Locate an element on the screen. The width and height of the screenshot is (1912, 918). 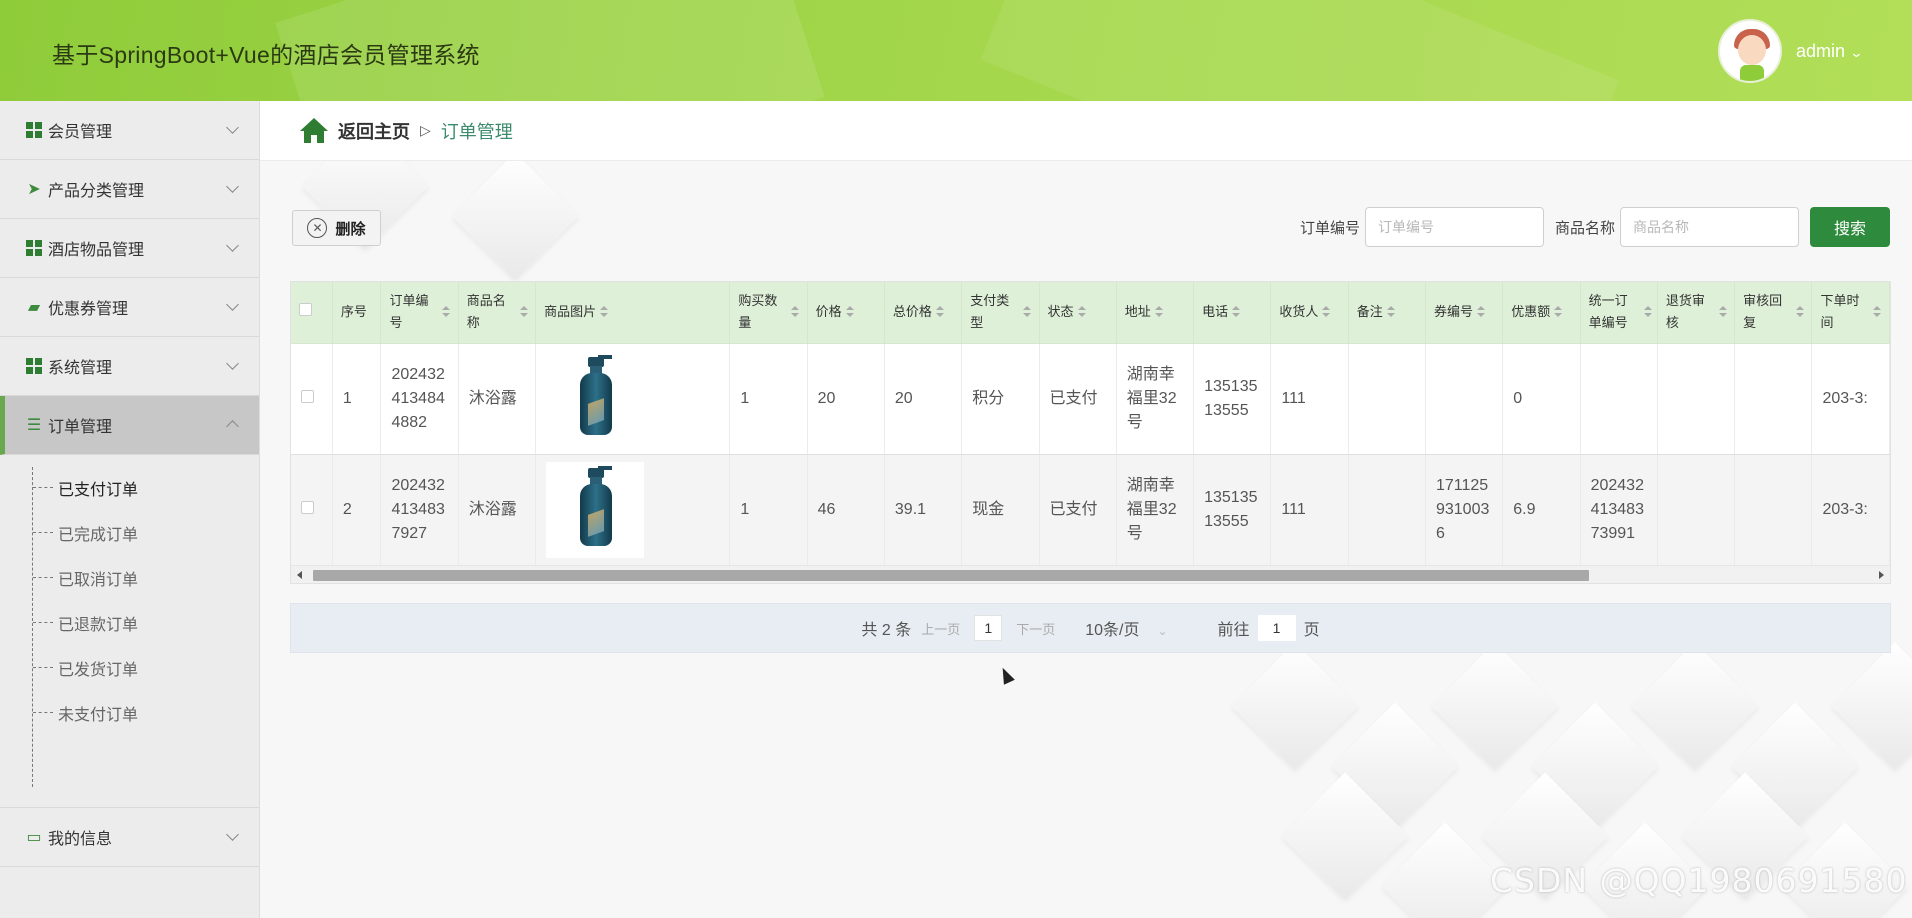
select-all-cell is located at coordinates (312, 313).